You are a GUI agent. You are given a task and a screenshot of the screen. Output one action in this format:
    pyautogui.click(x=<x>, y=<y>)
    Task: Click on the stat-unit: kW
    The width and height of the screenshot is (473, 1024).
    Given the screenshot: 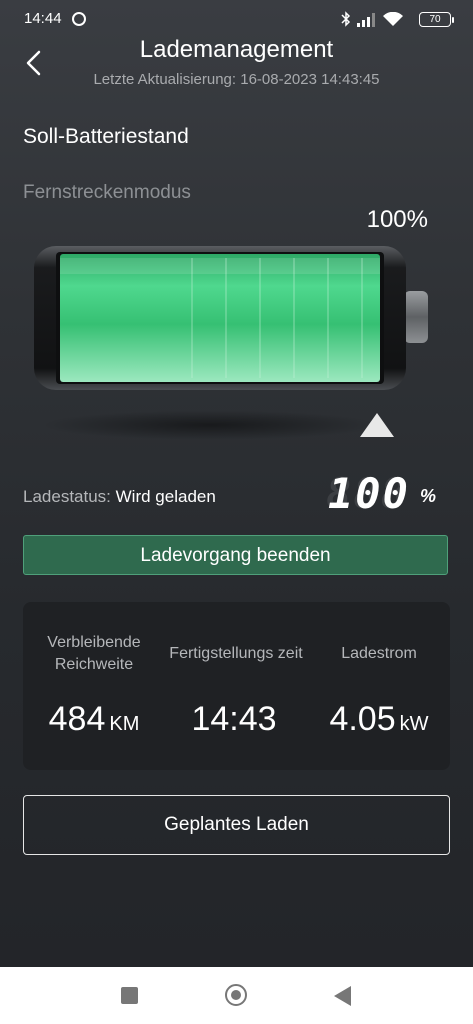 What is the action you would take?
    pyautogui.click(x=414, y=724)
    